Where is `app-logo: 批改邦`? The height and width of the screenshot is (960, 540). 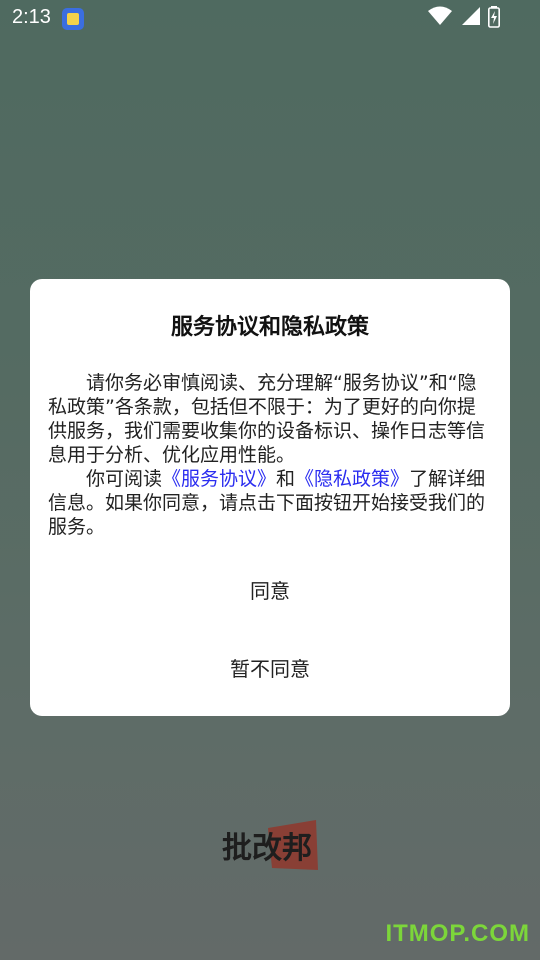 app-logo: 批改邦 is located at coordinates (270, 845).